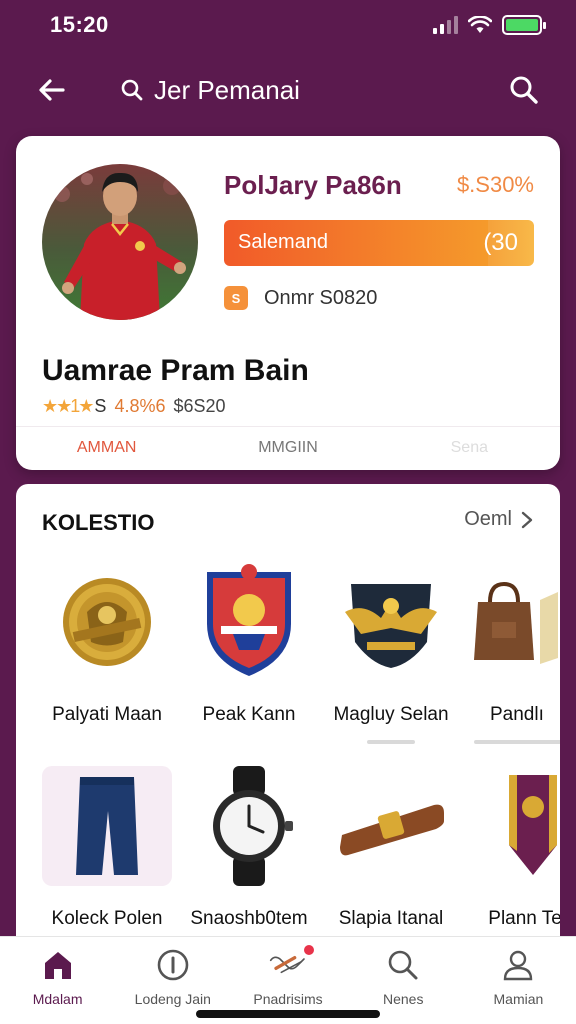 The image size is (576, 1024). Describe the element at coordinates (391, 918) in the screenshot. I see `item-name: Slapia Itanal` at that location.